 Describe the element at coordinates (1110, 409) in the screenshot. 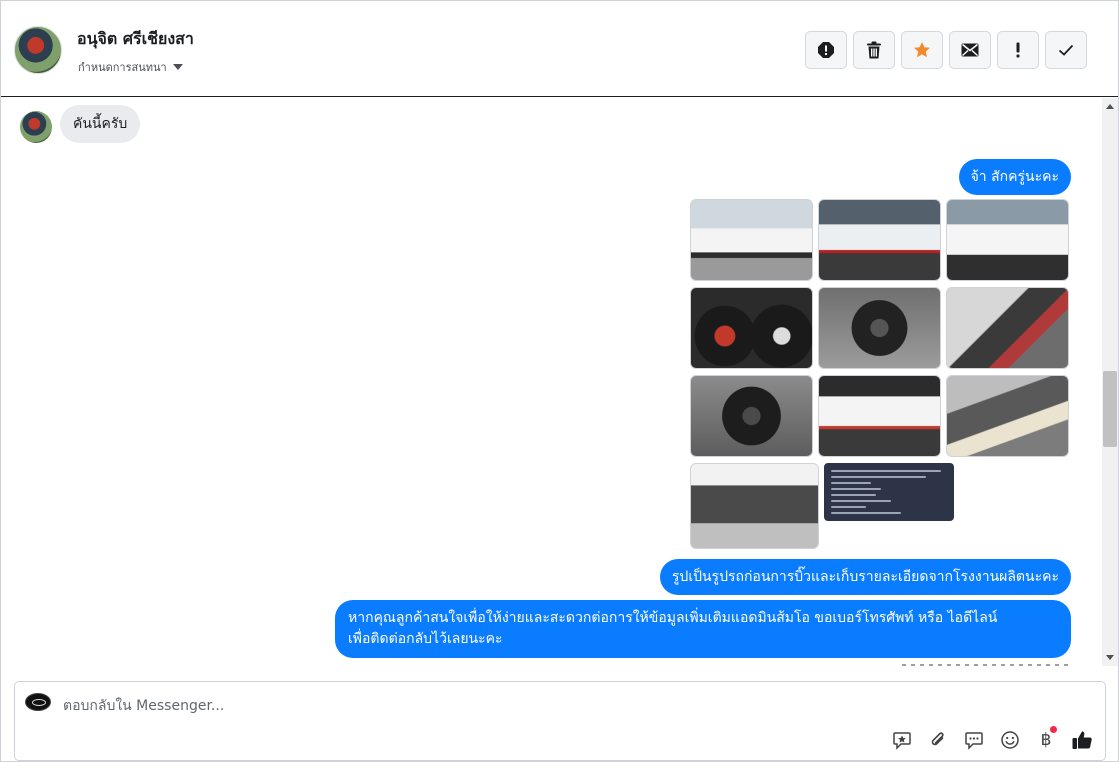

I see `scroll-thumb` at that location.